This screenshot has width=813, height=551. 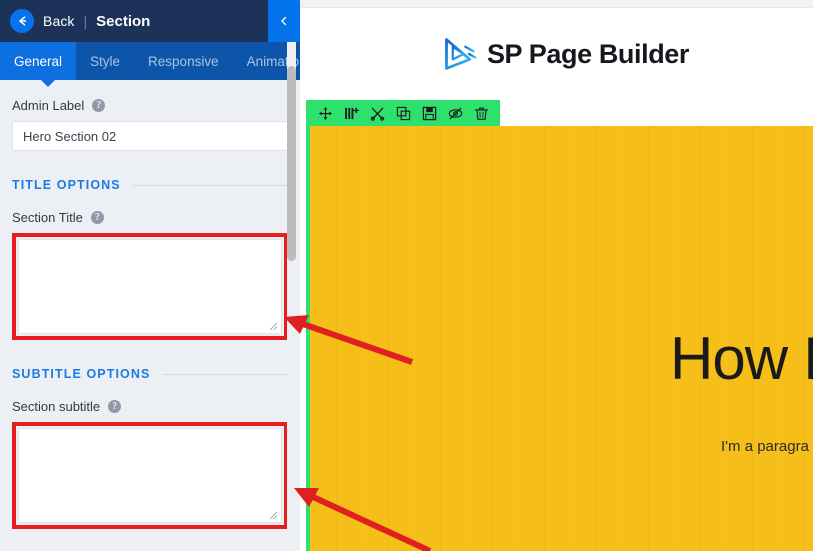 What do you see at coordinates (59, 21) in the screenshot?
I see `back-label: Back` at bounding box center [59, 21].